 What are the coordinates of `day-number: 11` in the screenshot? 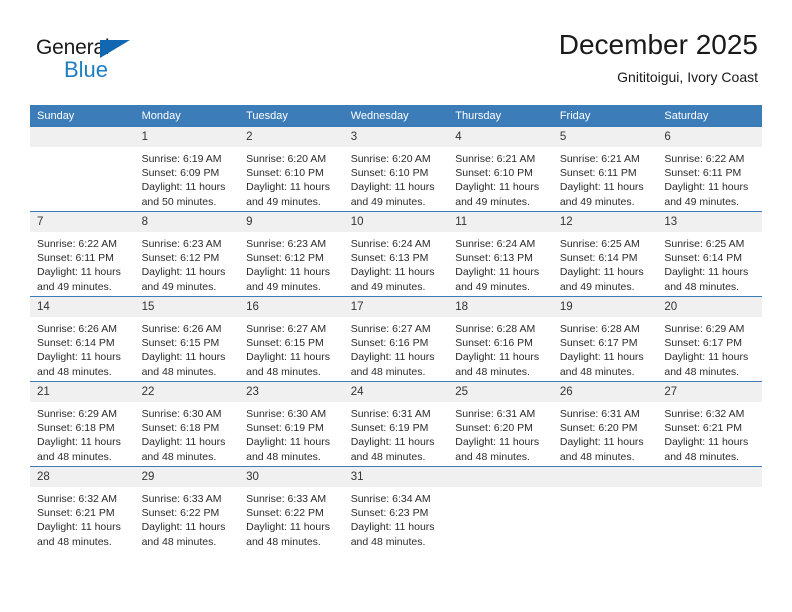 It's located at (500, 222).